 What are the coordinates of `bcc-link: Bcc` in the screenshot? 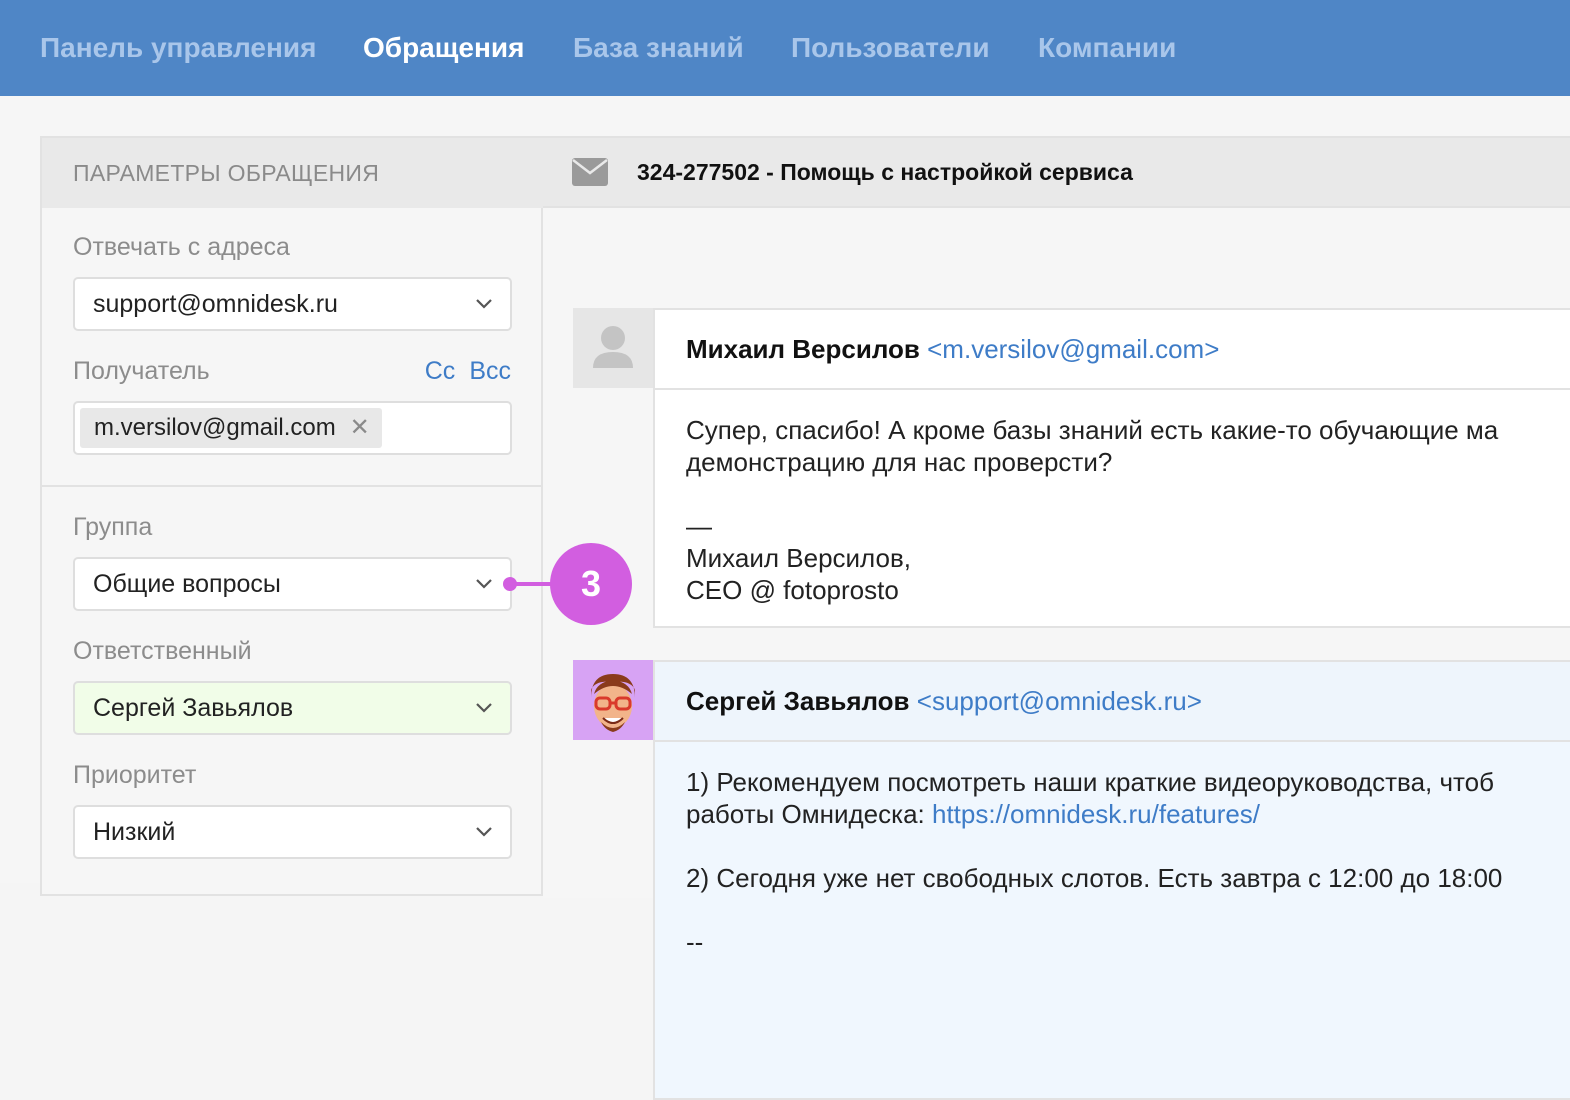 It's located at (490, 371).